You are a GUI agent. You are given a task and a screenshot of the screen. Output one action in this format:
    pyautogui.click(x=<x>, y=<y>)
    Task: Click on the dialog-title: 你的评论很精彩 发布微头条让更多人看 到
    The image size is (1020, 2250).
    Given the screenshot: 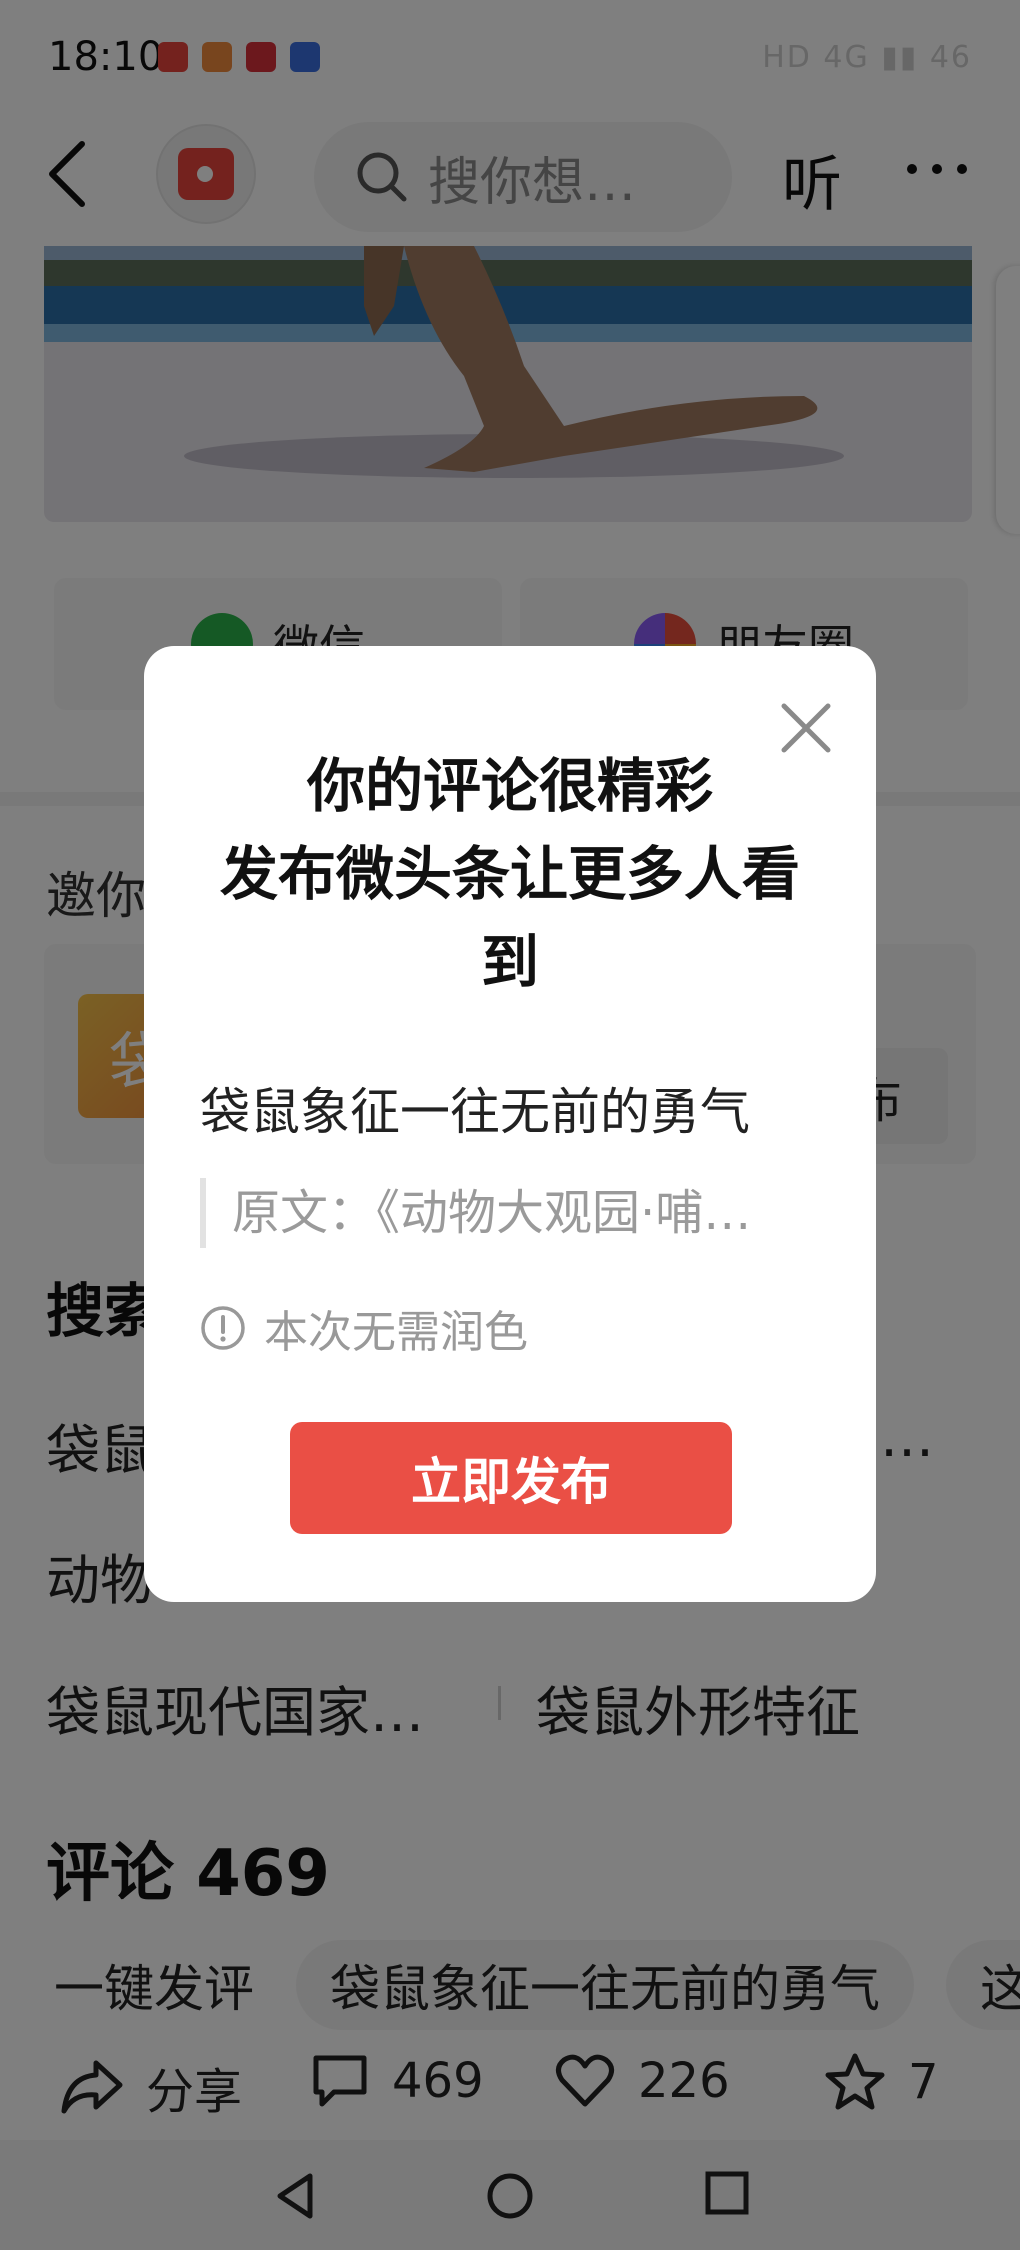 What is the action you would take?
    pyautogui.click(x=510, y=874)
    